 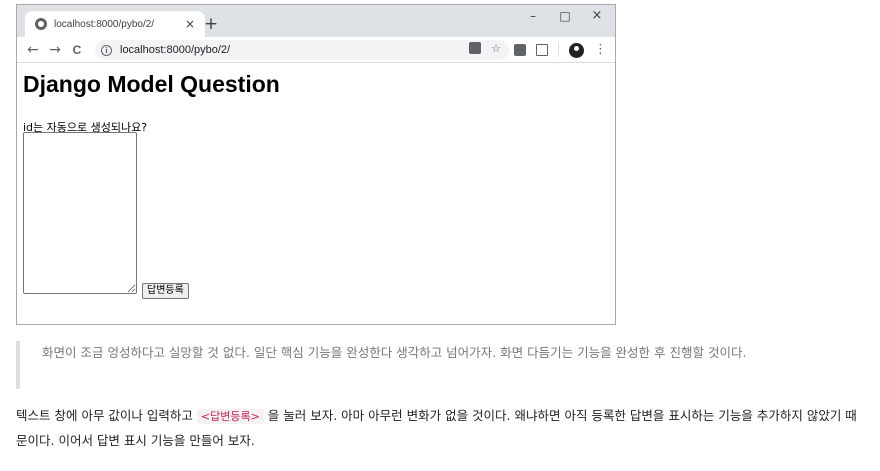 I want to click on new-tab-button: +, so click(x=211, y=24).